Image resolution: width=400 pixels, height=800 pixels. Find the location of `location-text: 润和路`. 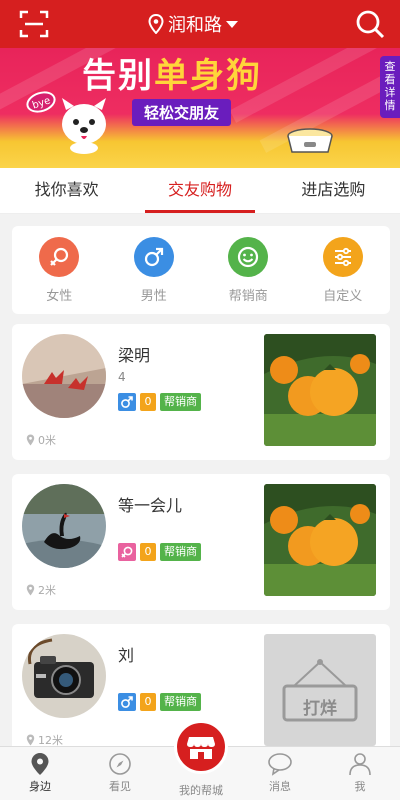

location-text: 润和路 is located at coordinates (195, 25).